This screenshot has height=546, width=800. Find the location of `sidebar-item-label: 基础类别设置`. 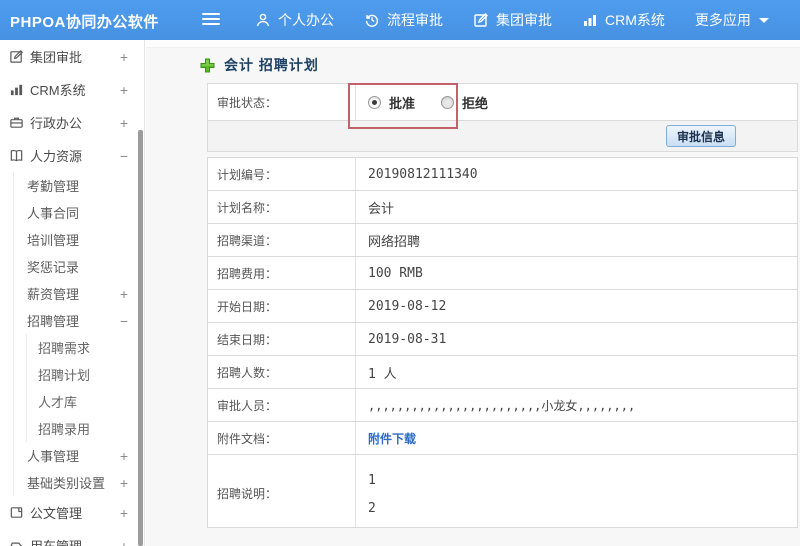

sidebar-item-label: 基础类别设置 is located at coordinates (66, 483).